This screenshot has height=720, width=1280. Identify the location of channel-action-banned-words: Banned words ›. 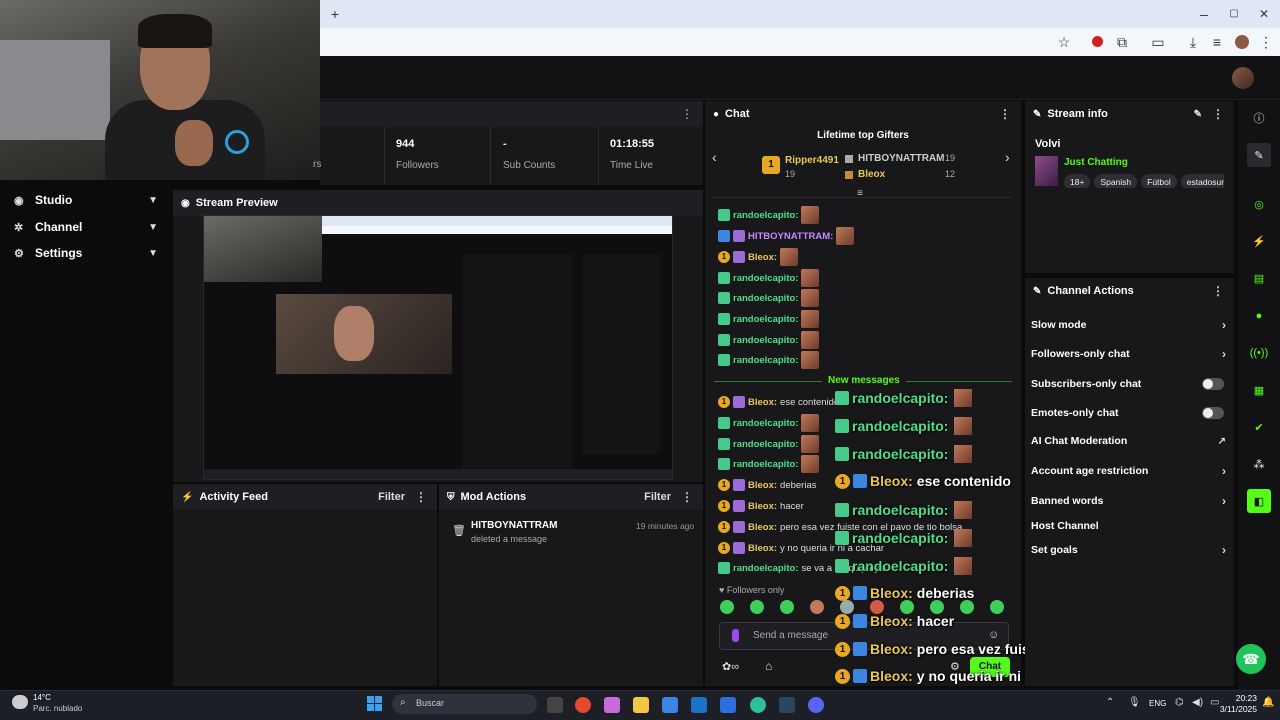
(1128, 501).